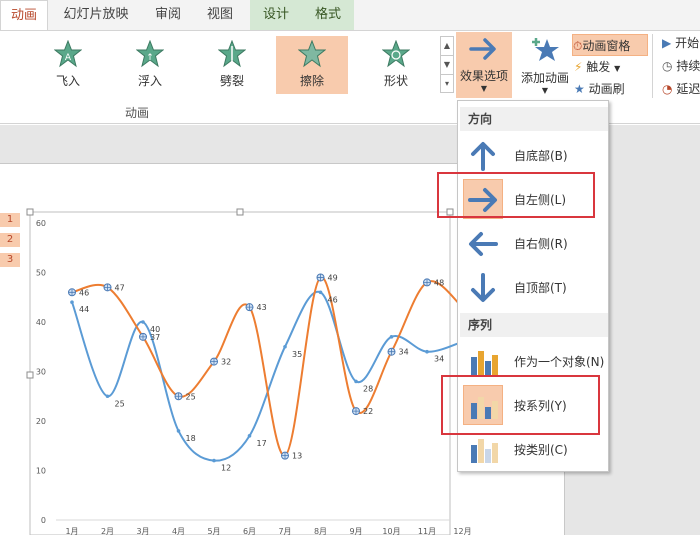  Describe the element at coordinates (107, 531) in the screenshot. I see `x-tick-label: 2月` at that location.